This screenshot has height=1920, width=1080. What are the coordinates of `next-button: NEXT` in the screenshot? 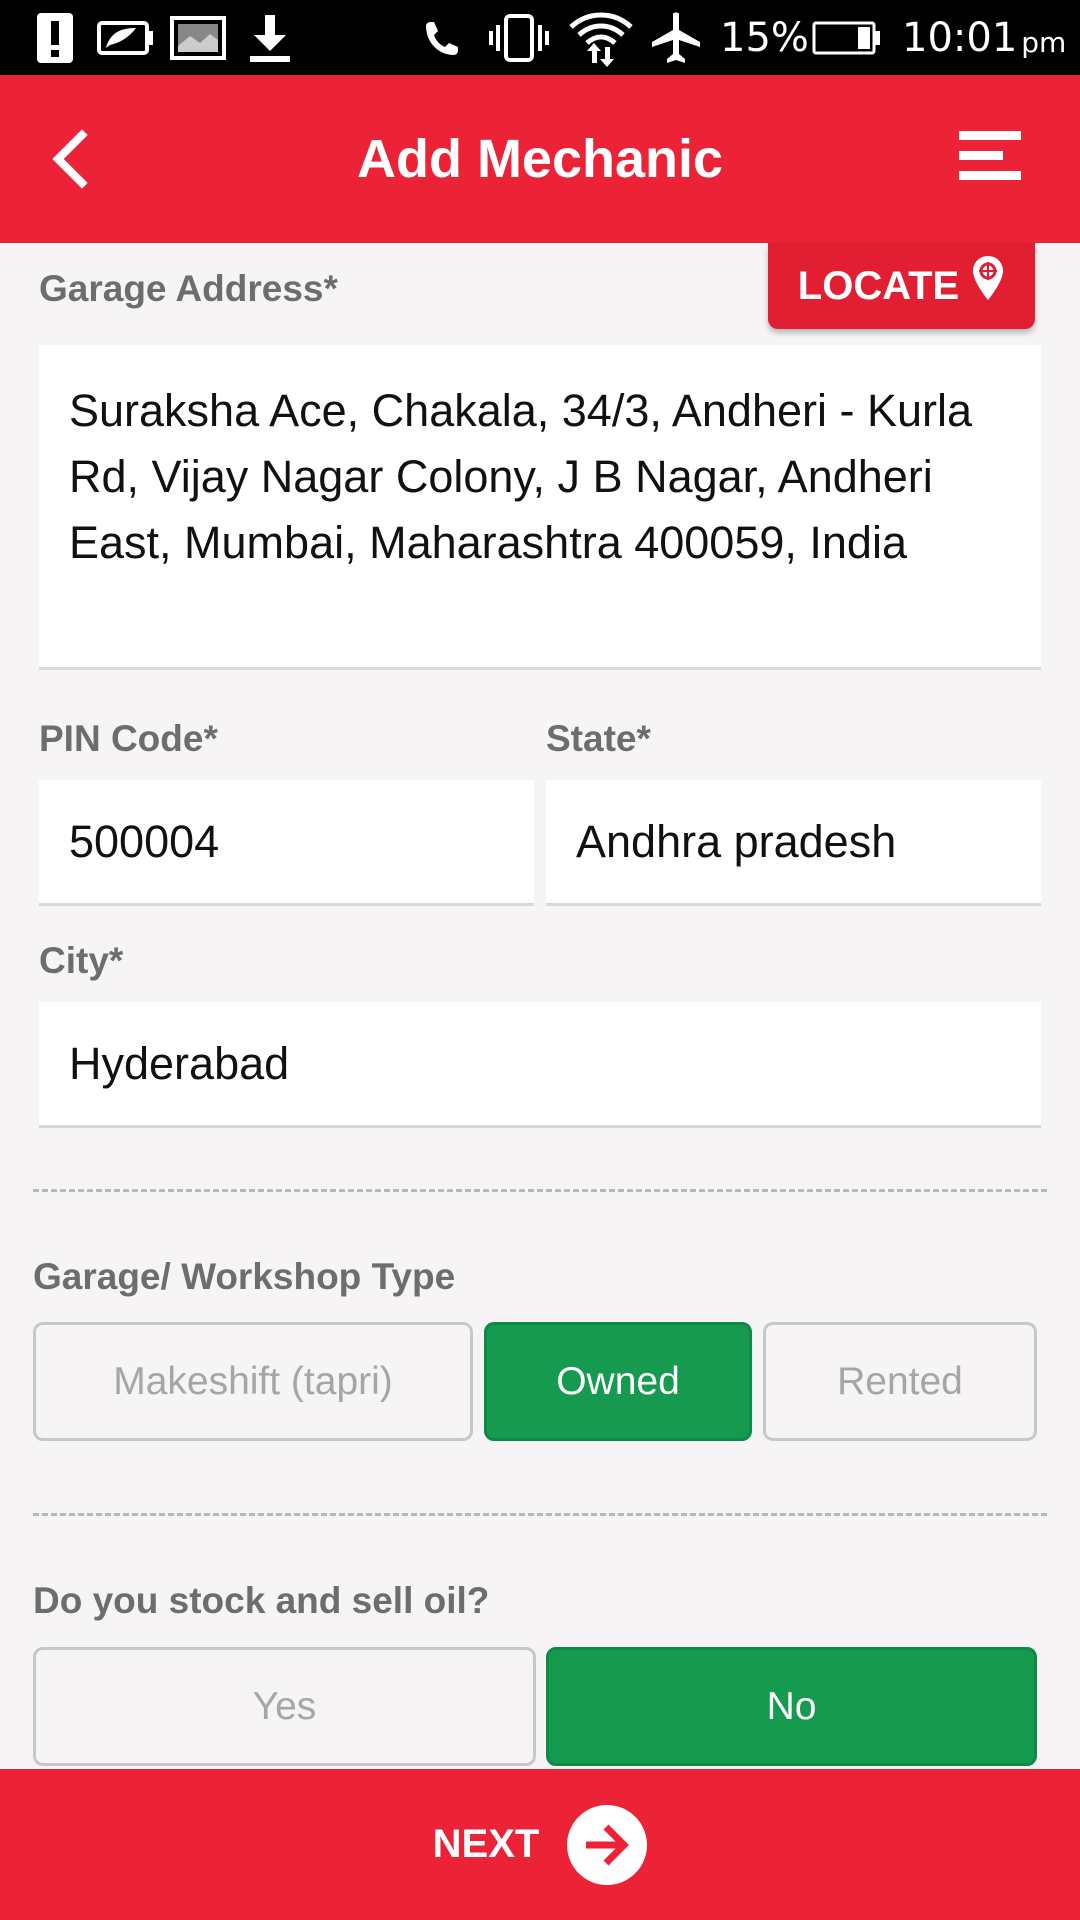 It's located at (540, 1844).